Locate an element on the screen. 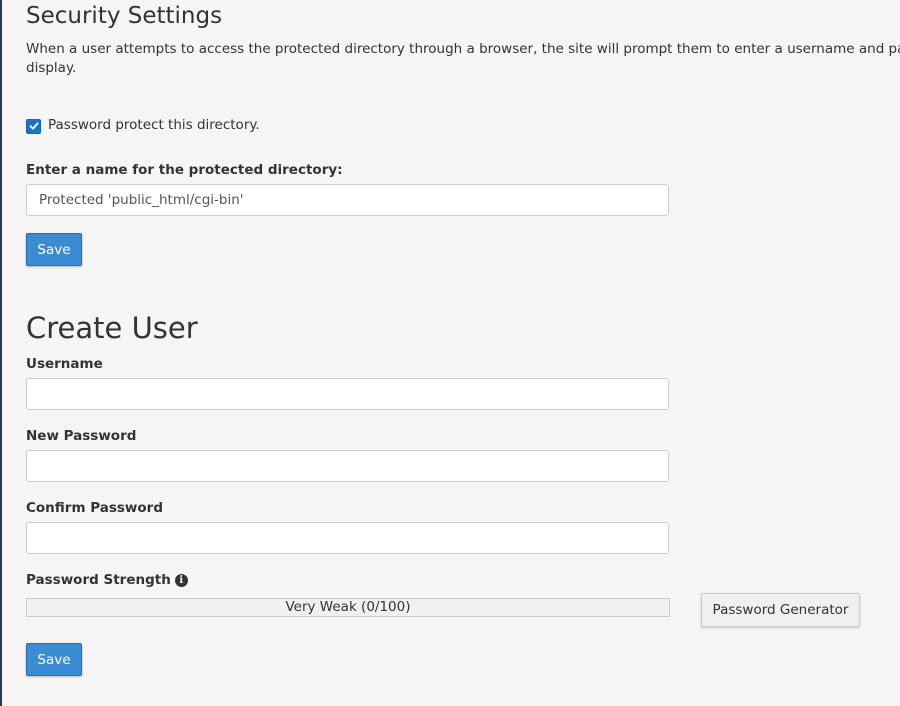  description-line-2: display. is located at coordinates (51, 68).